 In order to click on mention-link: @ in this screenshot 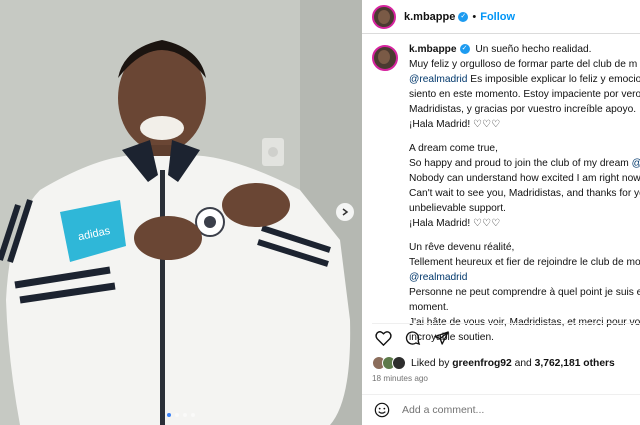, I will do `click(636, 163)`.